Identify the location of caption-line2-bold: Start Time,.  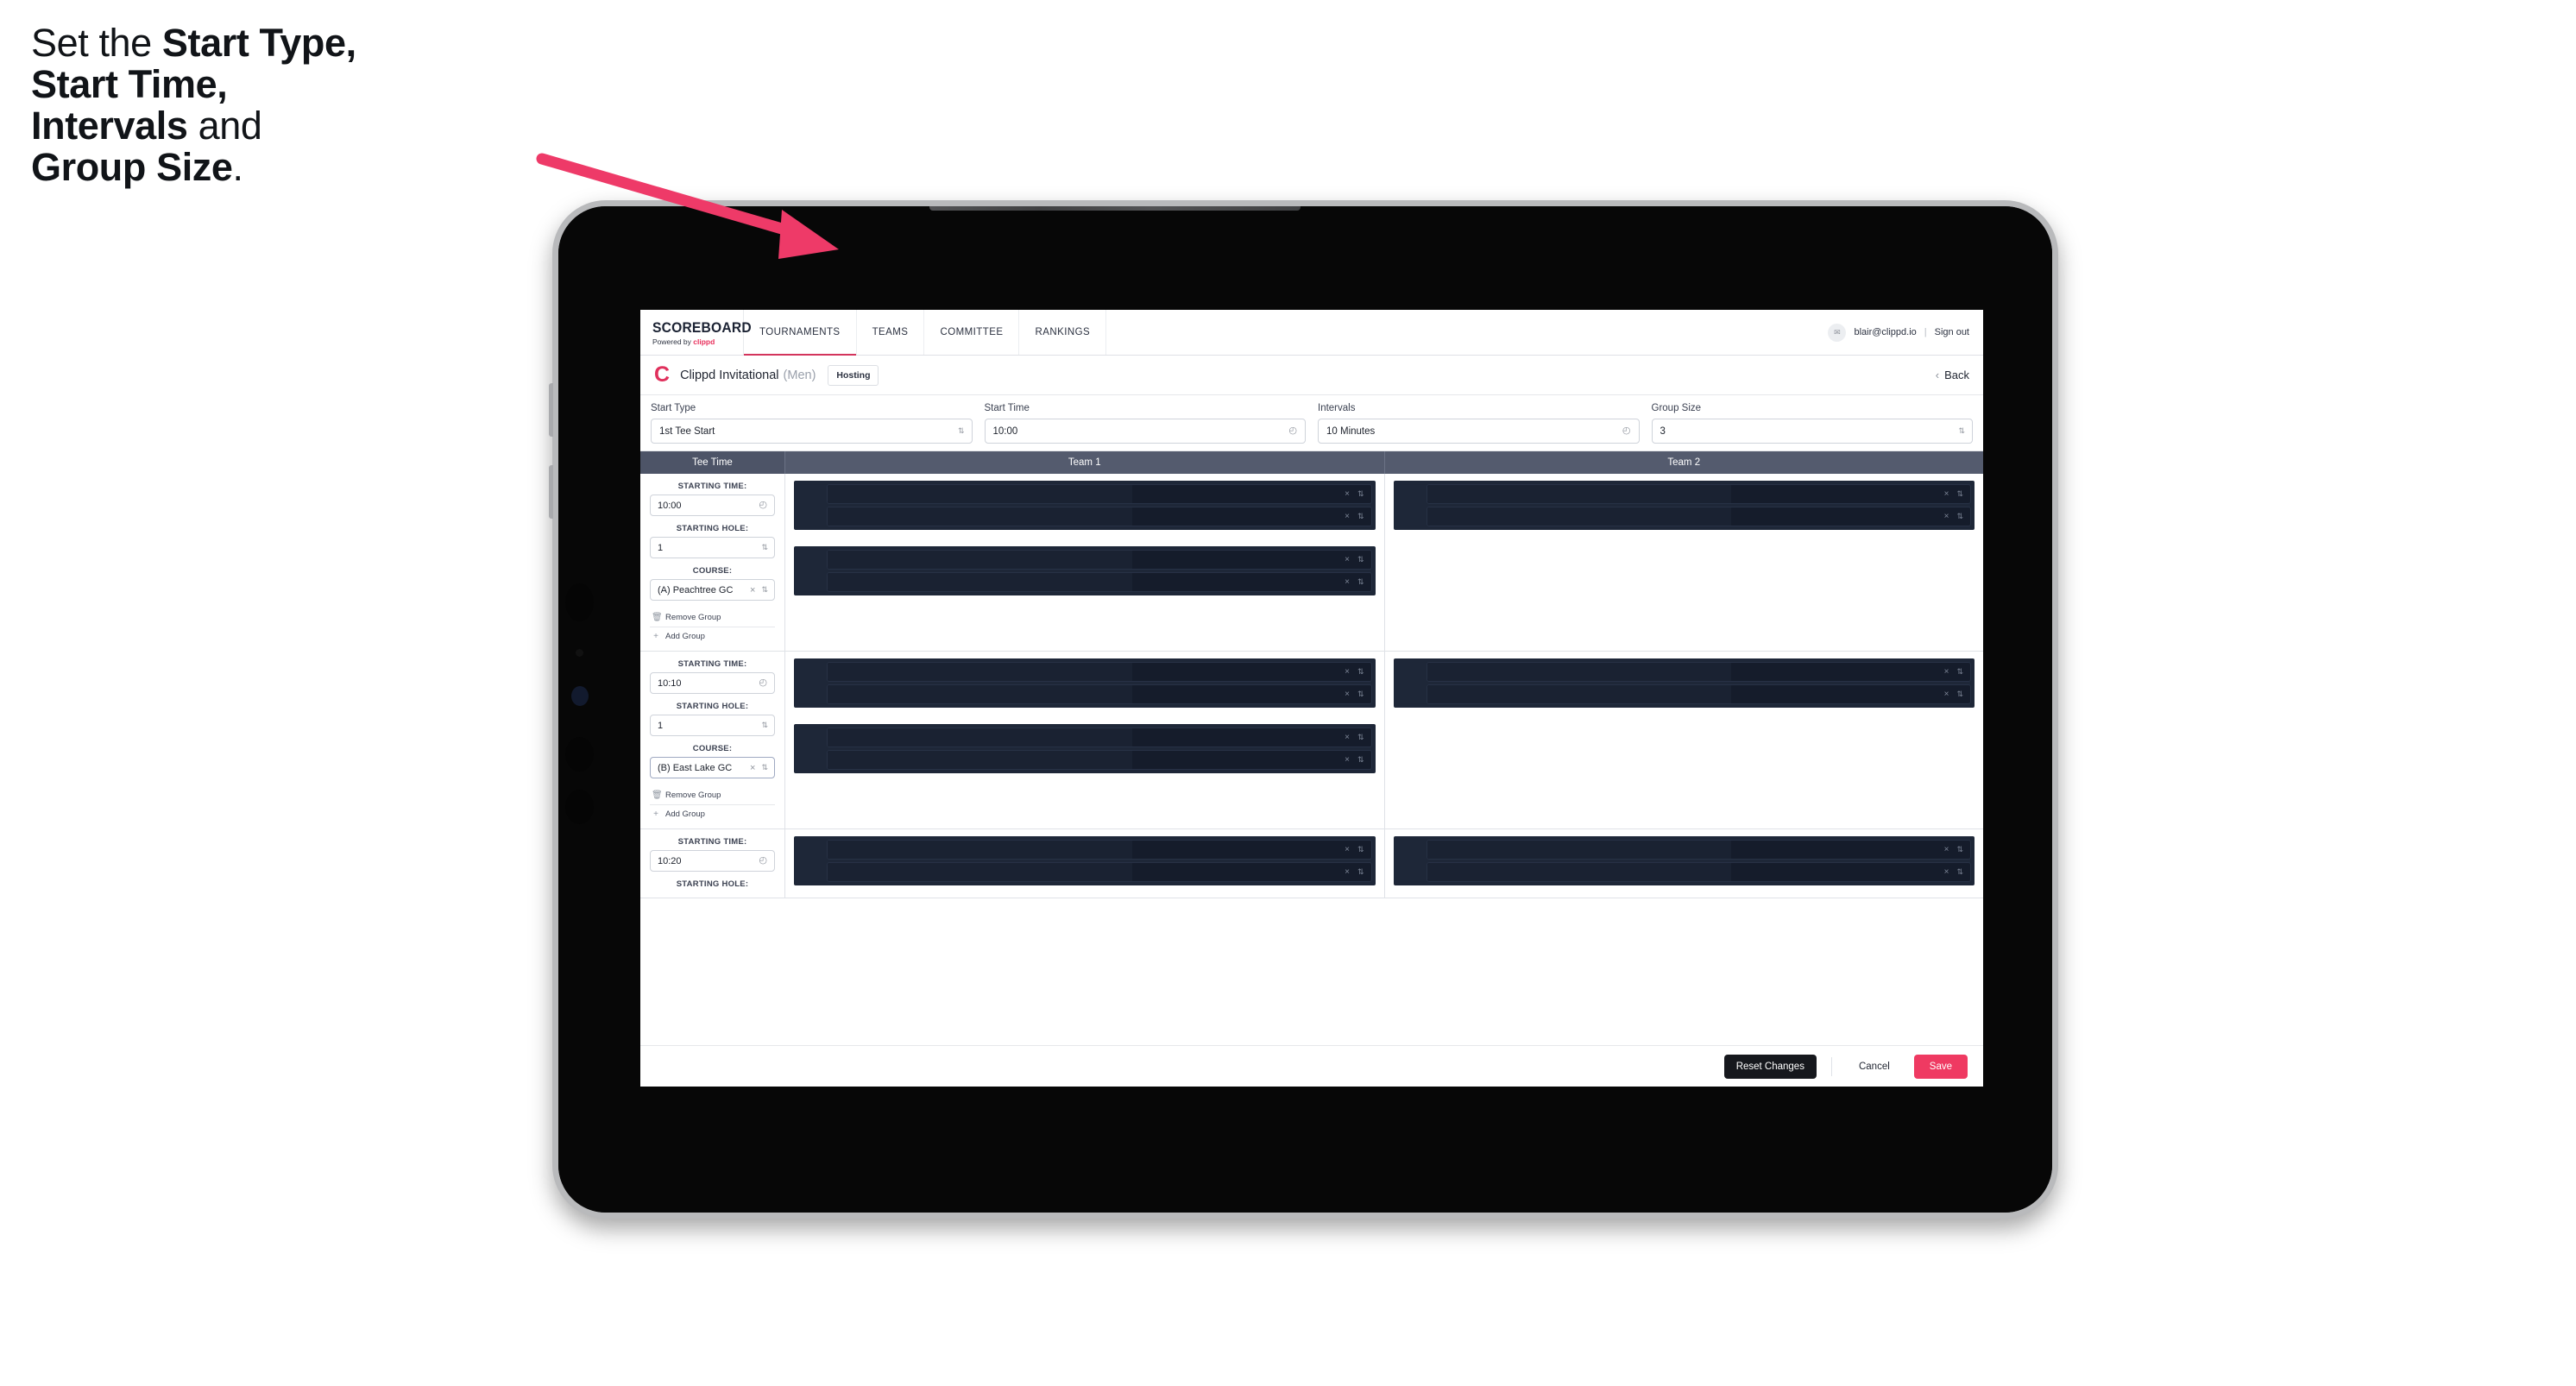
(130, 84).